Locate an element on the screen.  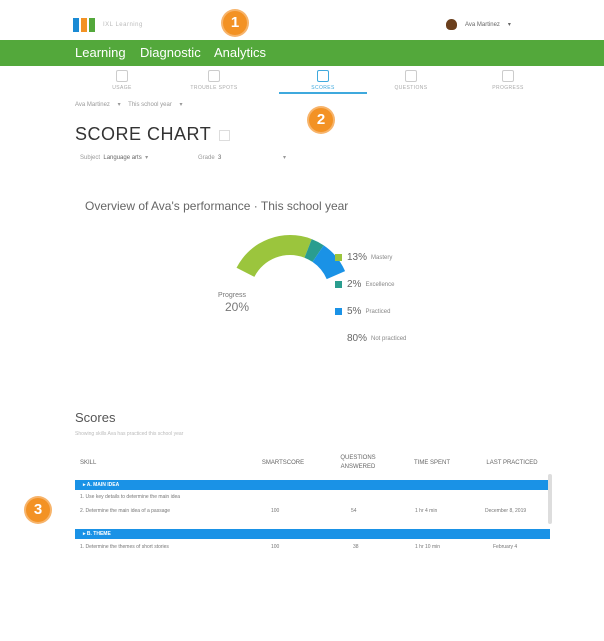
tab-progress: PROGRESS is located at coordinates (508, 80).